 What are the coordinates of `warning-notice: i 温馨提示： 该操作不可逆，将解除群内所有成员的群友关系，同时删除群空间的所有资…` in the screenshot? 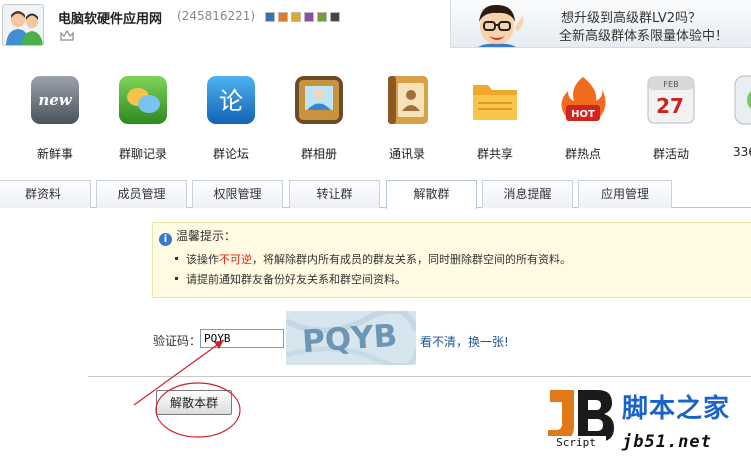 It's located at (451, 260).